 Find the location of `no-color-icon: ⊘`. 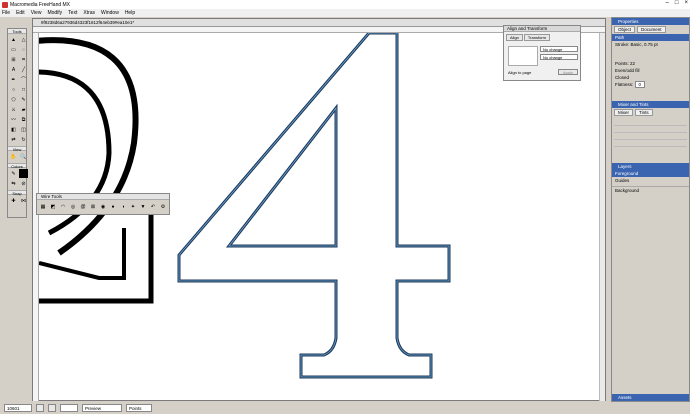

no-color-icon: ⊘ is located at coordinates (23, 183).